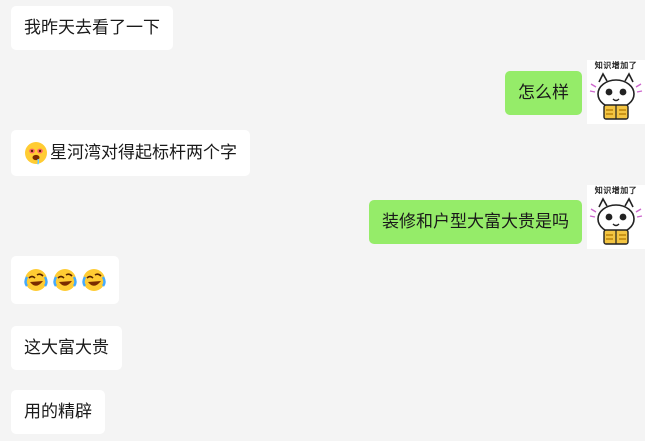 This screenshot has width=645, height=441. I want to click on message-text: 用的精辟, so click(58, 412).